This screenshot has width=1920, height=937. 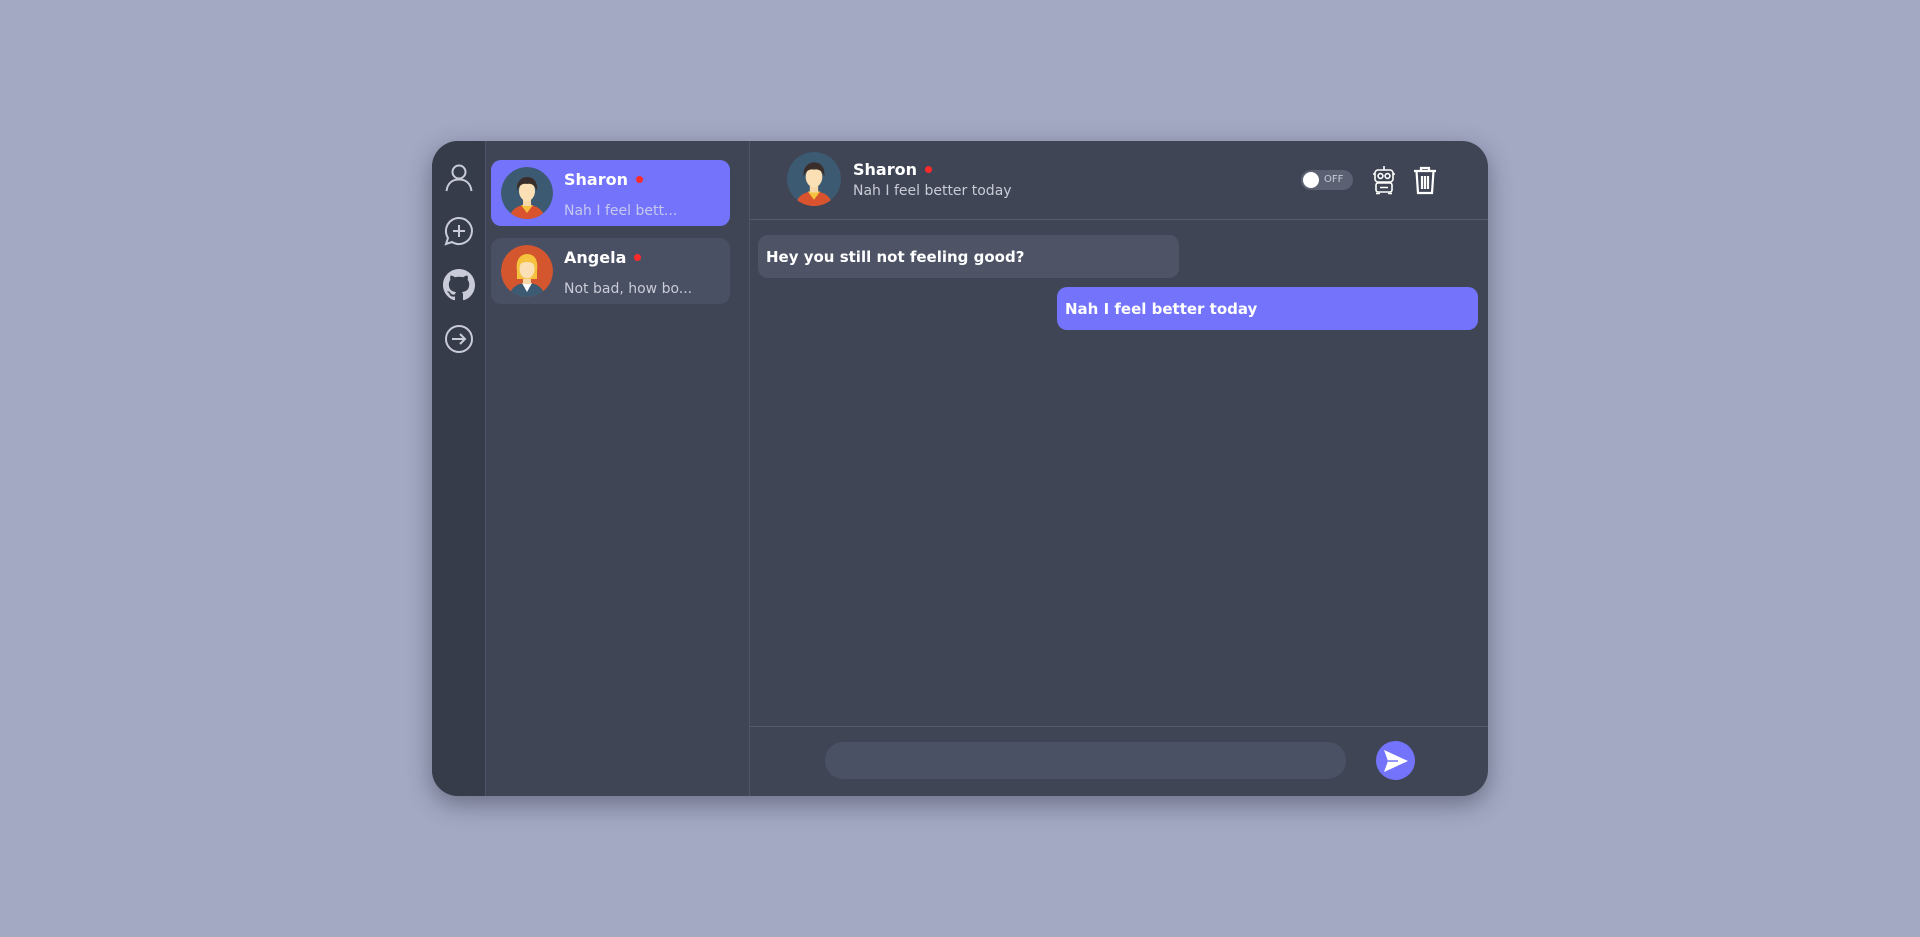 I want to click on send-button, so click(x=1395, y=760).